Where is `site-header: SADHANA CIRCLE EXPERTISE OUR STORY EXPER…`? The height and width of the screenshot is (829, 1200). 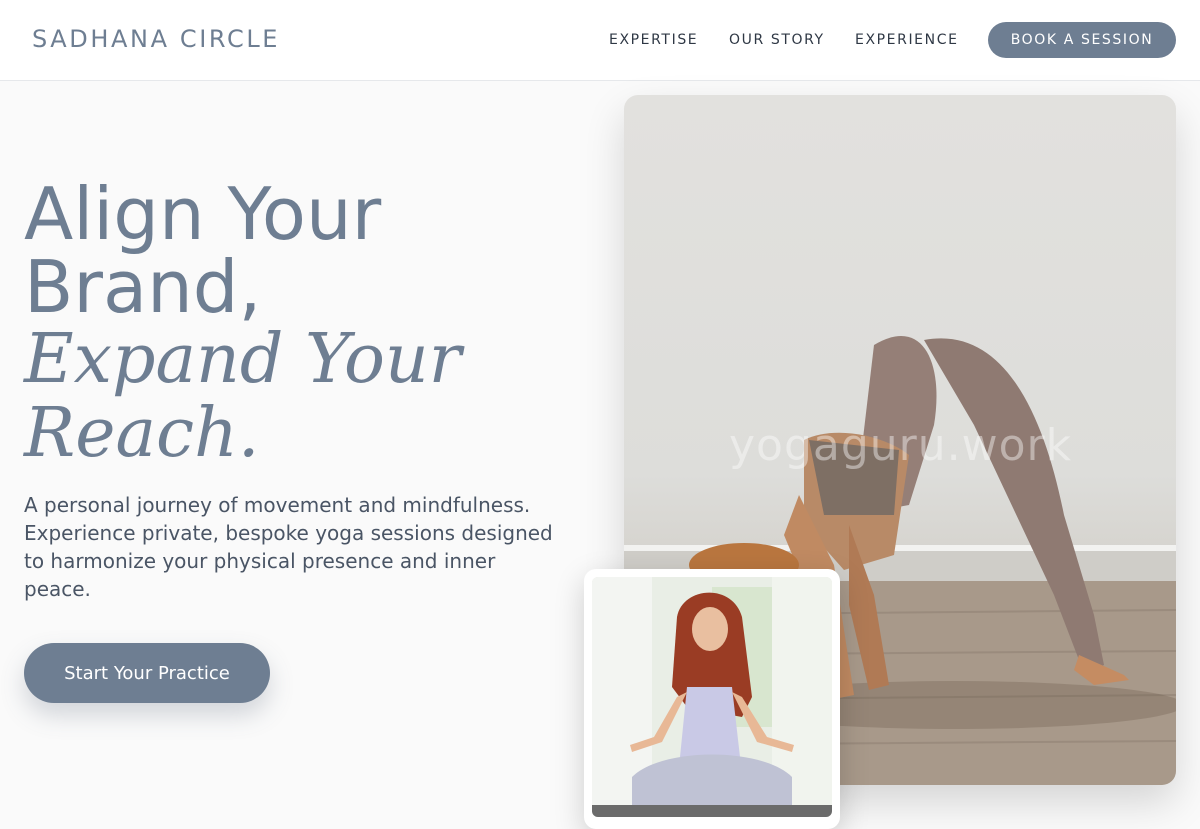
site-header: SADHANA CIRCLE EXPERTISE OUR STORY EXPER… is located at coordinates (600, 40).